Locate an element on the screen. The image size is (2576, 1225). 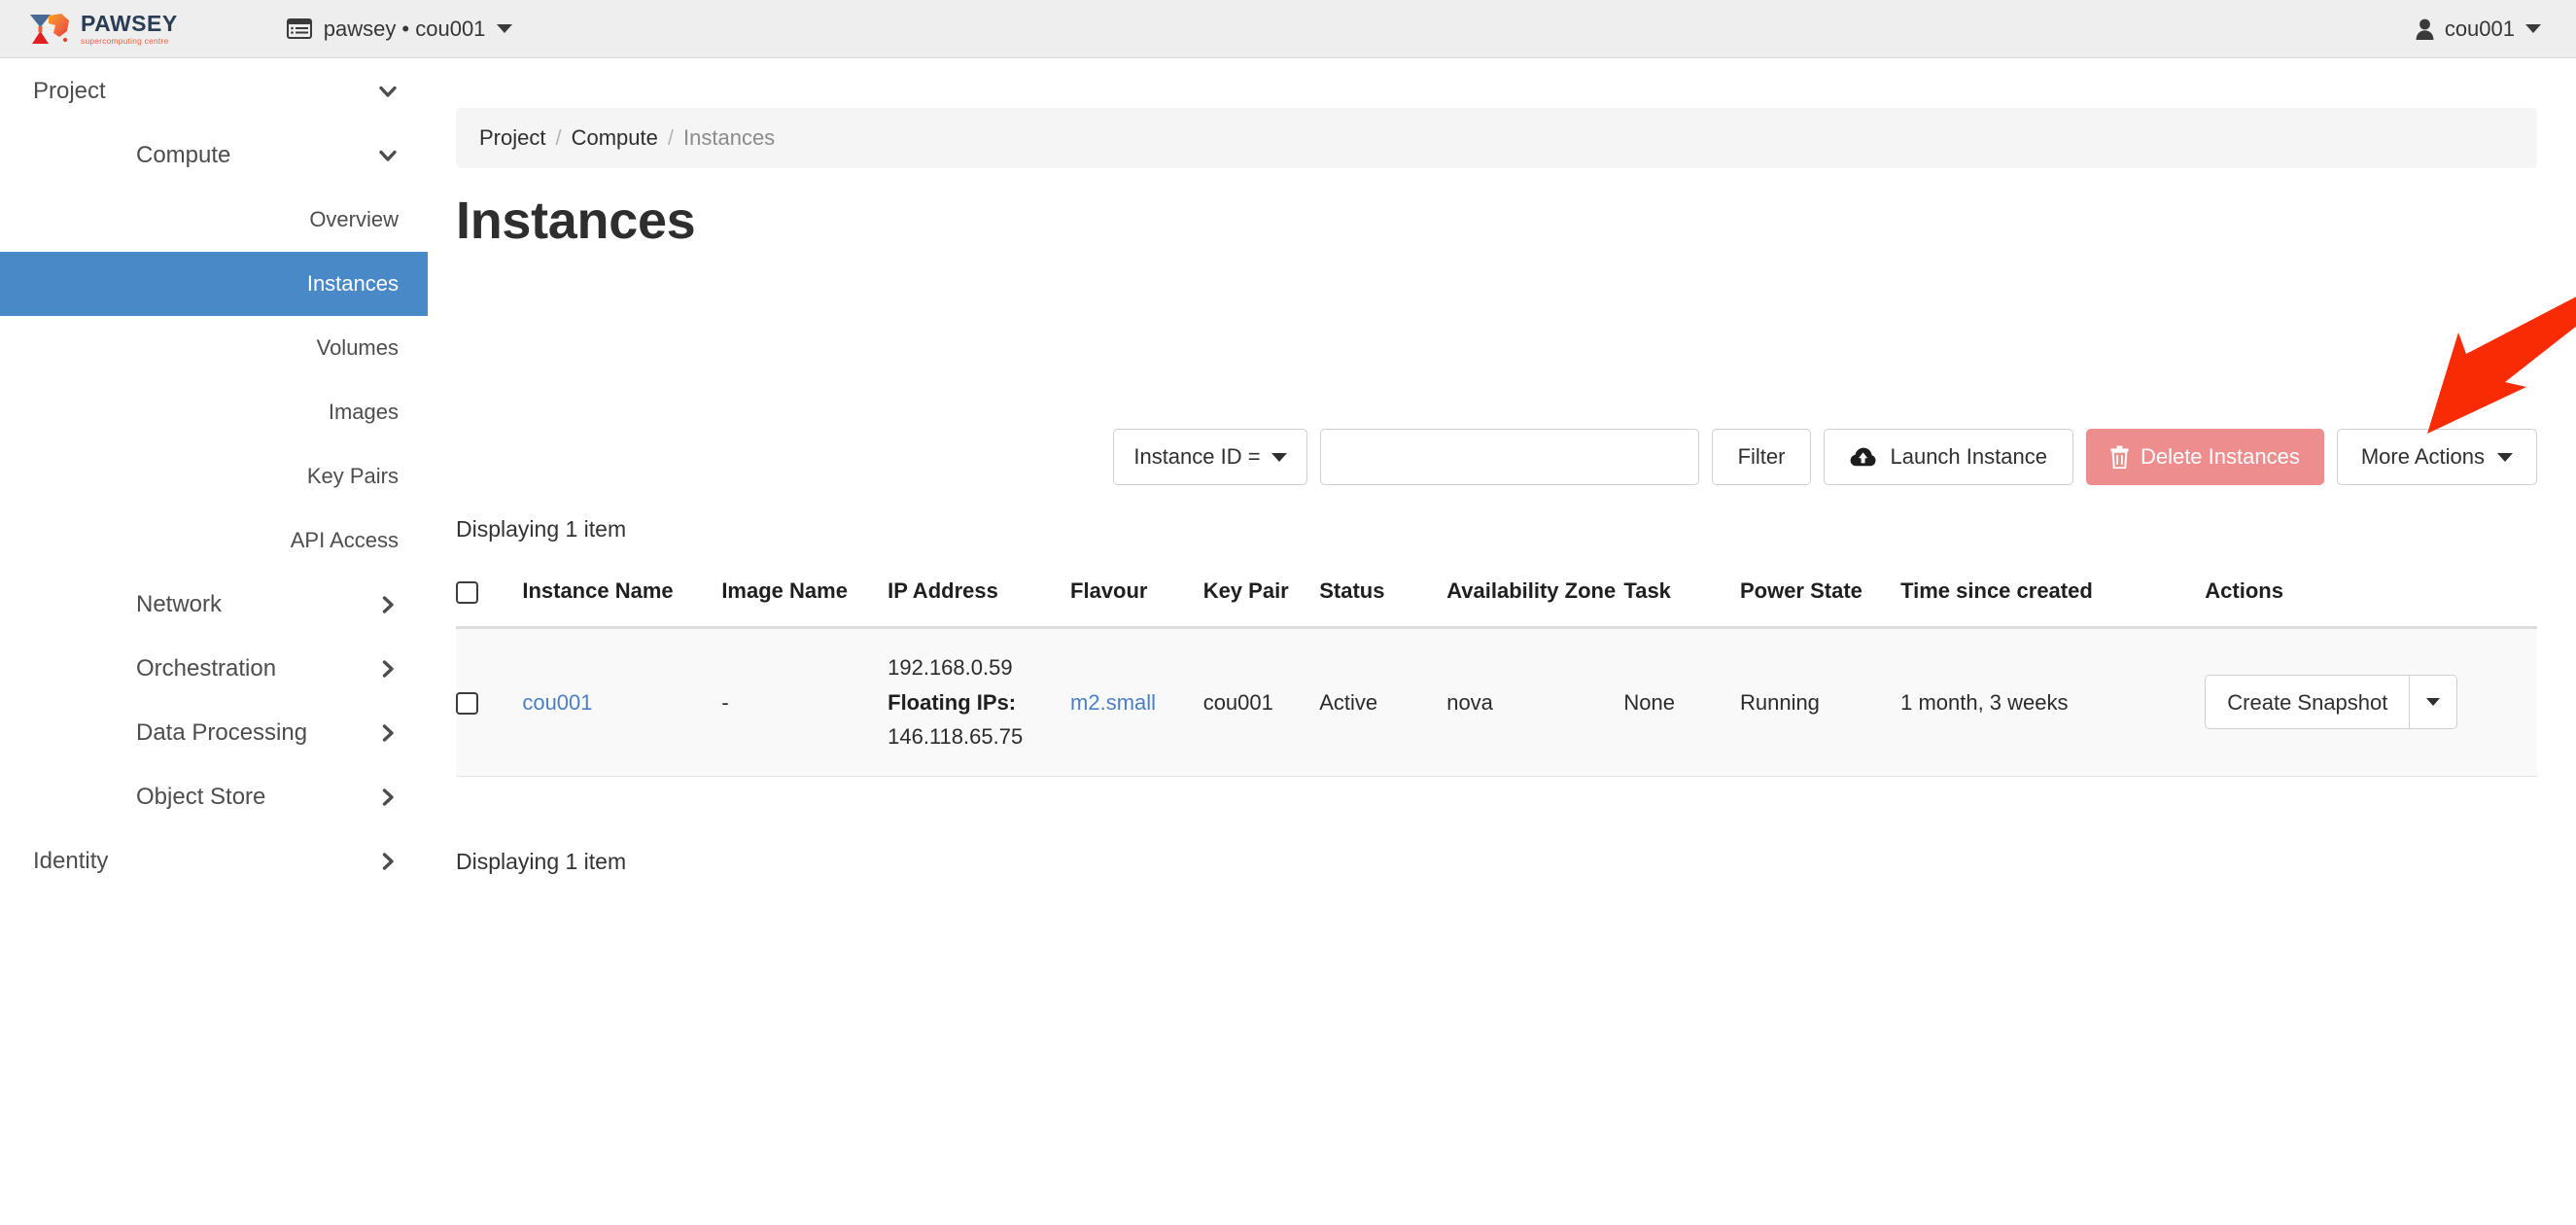
cell-ip-address: 192.168.0.59 Floating IPs: 146.118.65.75 is located at coordinates (979, 702).